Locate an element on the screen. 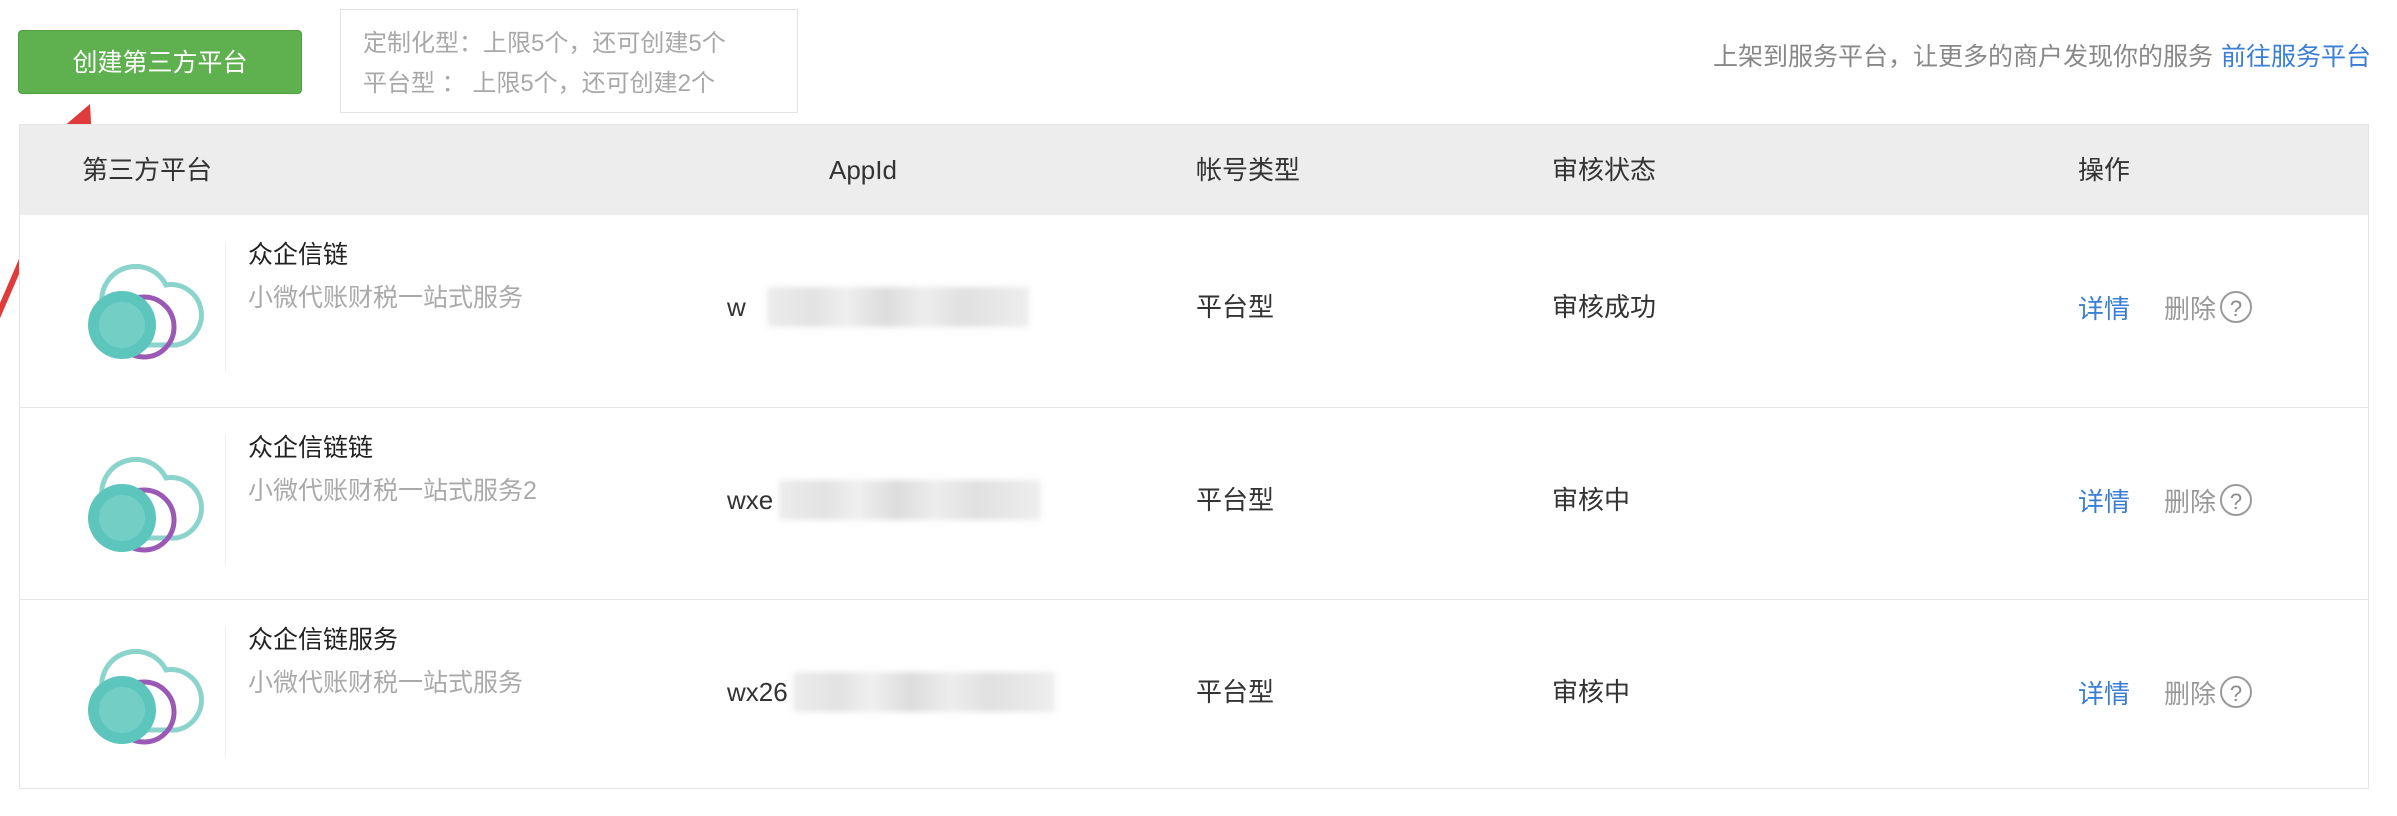 The image size is (2397, 816). platform-name: 众企信链 is located at coordinates (298, 255).